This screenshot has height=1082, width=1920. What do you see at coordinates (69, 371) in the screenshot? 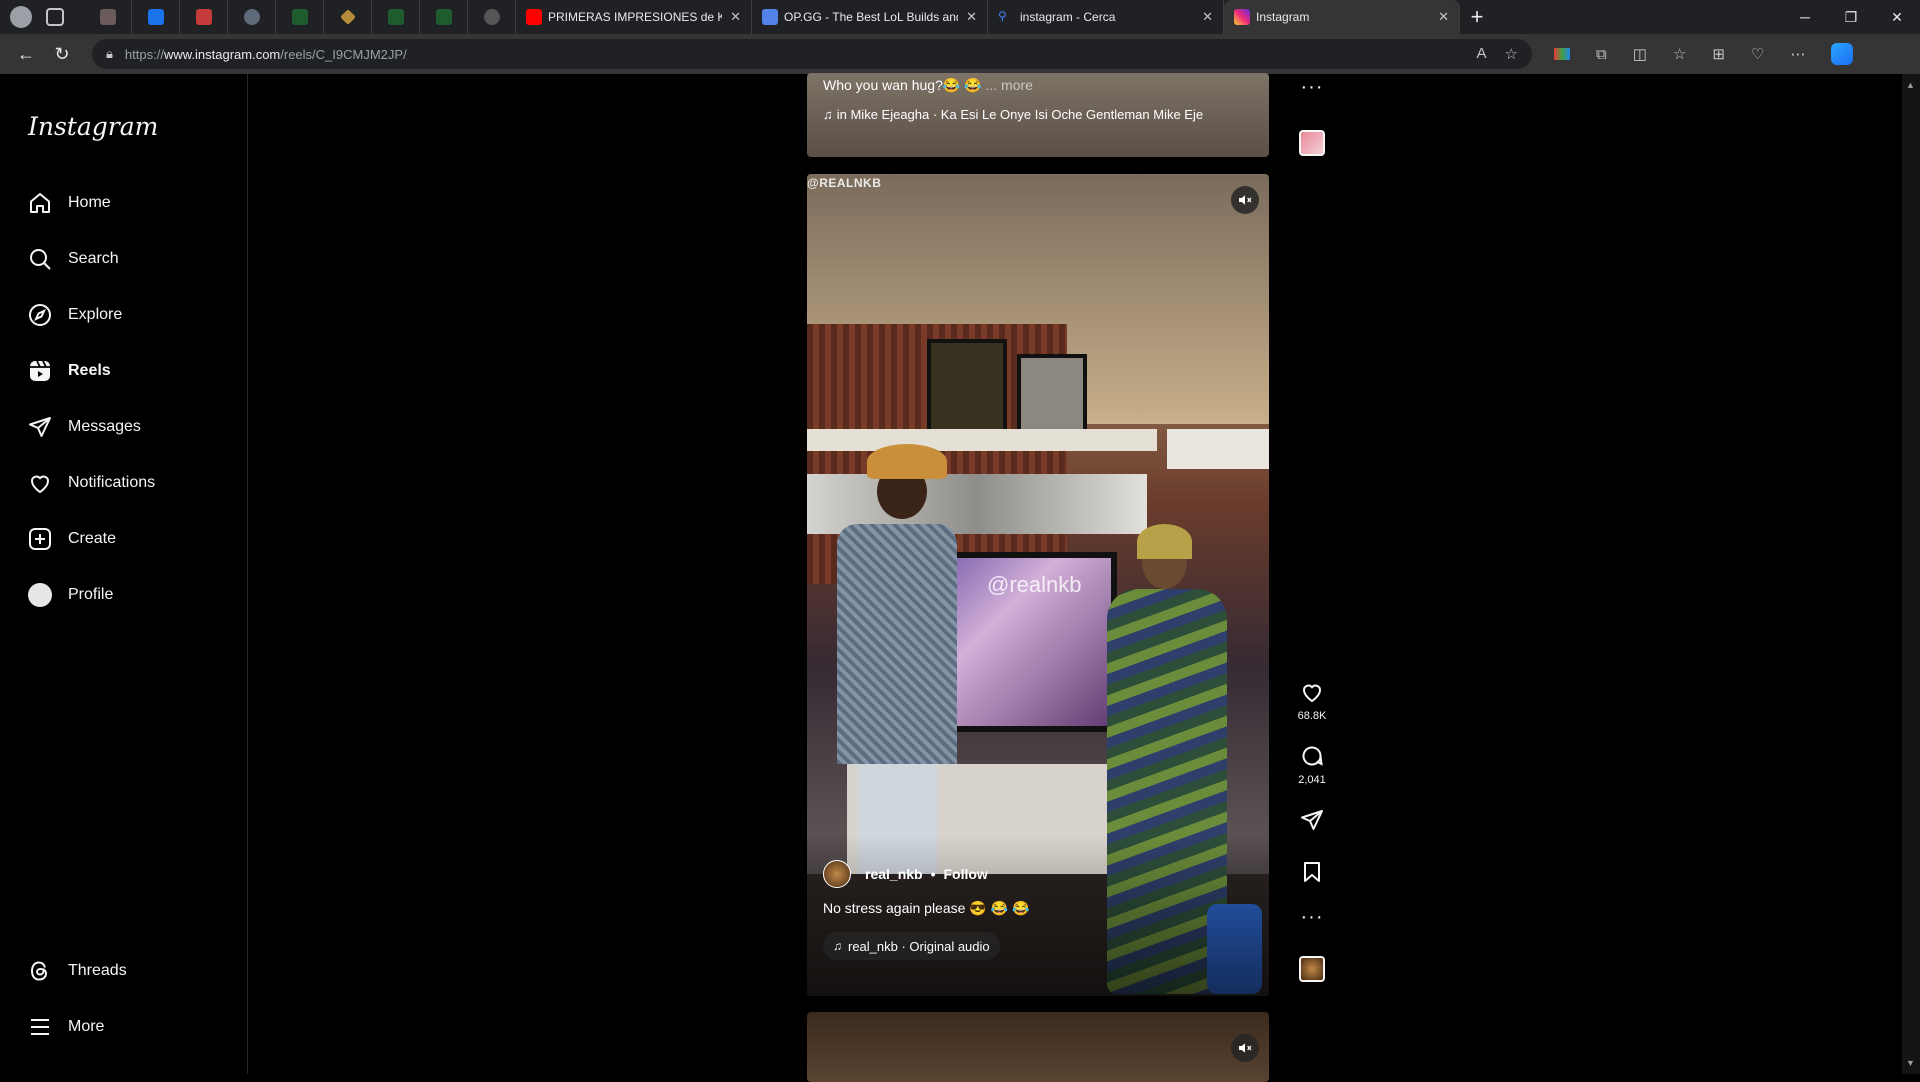
I see `sidebar-item-reels: Reels` at bounding box center [69, 371].